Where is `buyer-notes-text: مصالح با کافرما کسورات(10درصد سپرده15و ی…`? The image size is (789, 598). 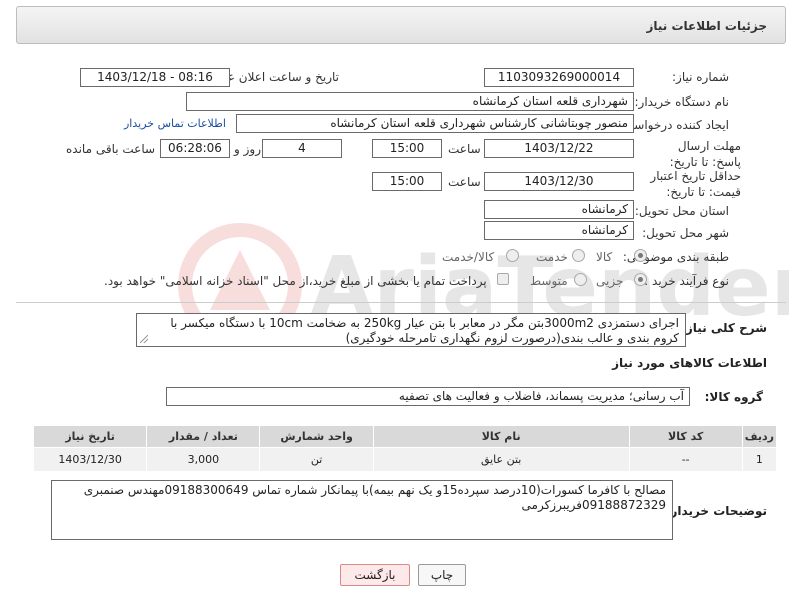 buyer-notes-text: مصالح با کافرما کسورات(10درصد سپرده15و ی… is located at coordinates (374, 497).